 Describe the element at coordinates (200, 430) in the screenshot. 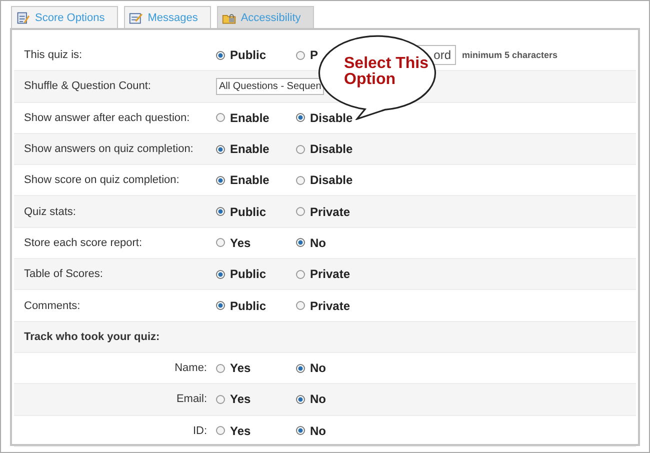

I see `setting-label: ID:` at that location.